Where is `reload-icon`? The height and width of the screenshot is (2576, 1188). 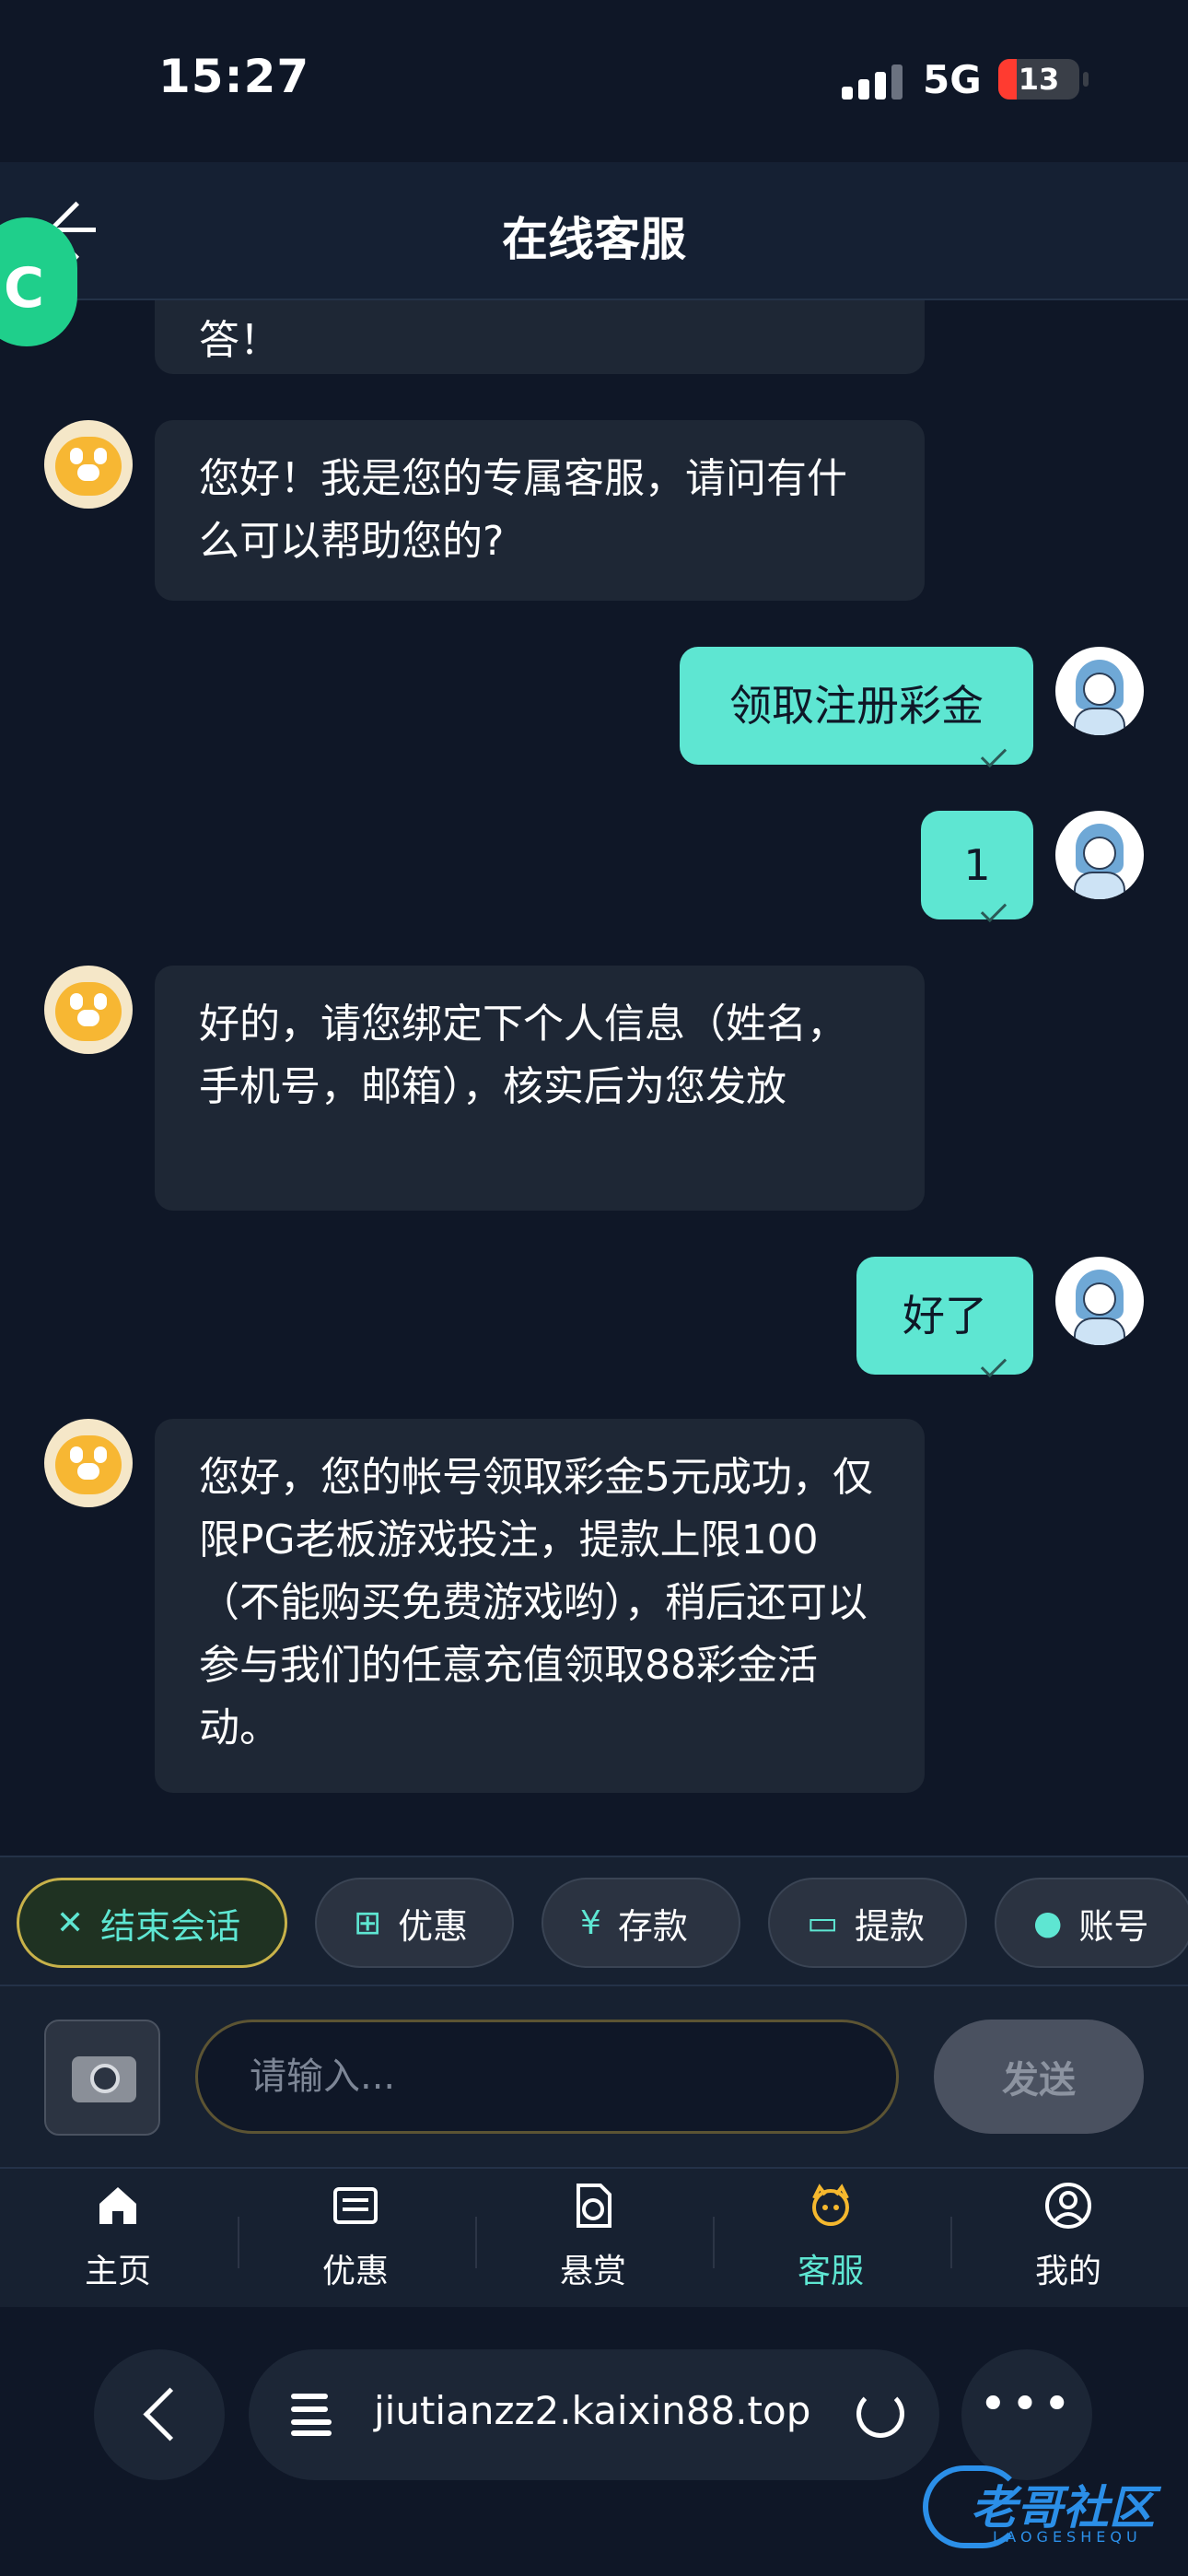
reload-icon is located at coordinates (880, 2414).